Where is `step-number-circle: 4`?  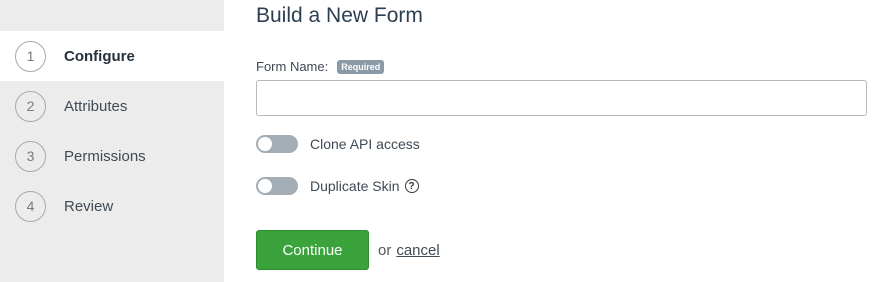
step-number-circle: 4 is located at coordinates (30, 206).